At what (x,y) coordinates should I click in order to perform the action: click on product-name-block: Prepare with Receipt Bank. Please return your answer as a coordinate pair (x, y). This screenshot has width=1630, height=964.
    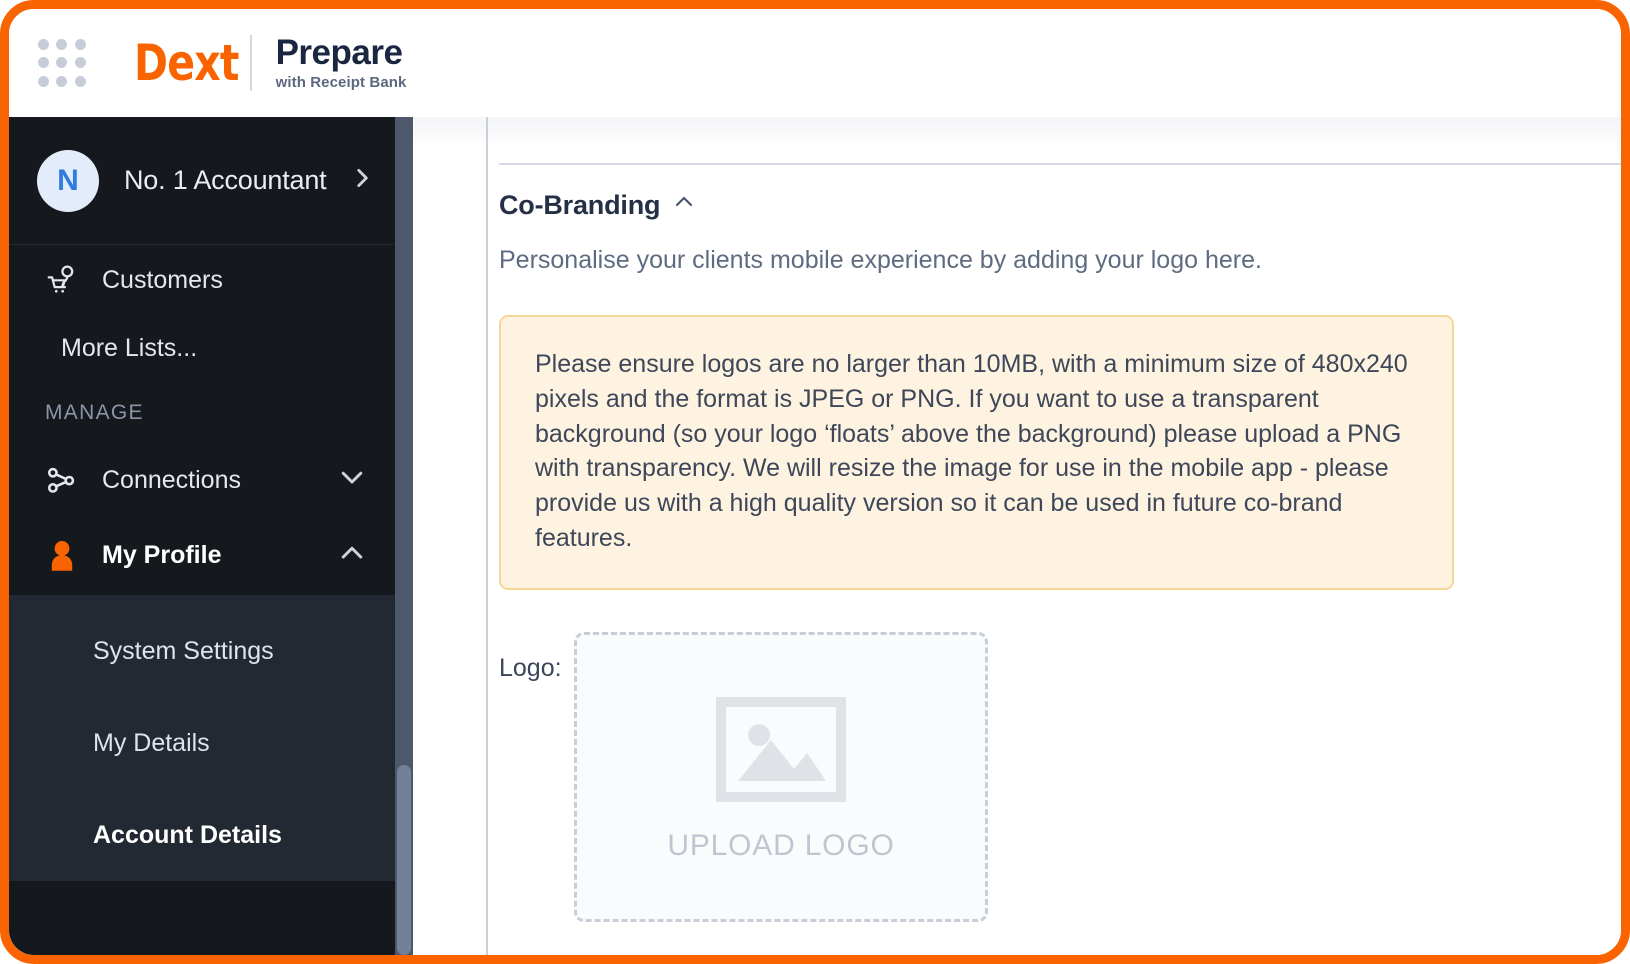
    Looking at the image, I should click on (341, 62).